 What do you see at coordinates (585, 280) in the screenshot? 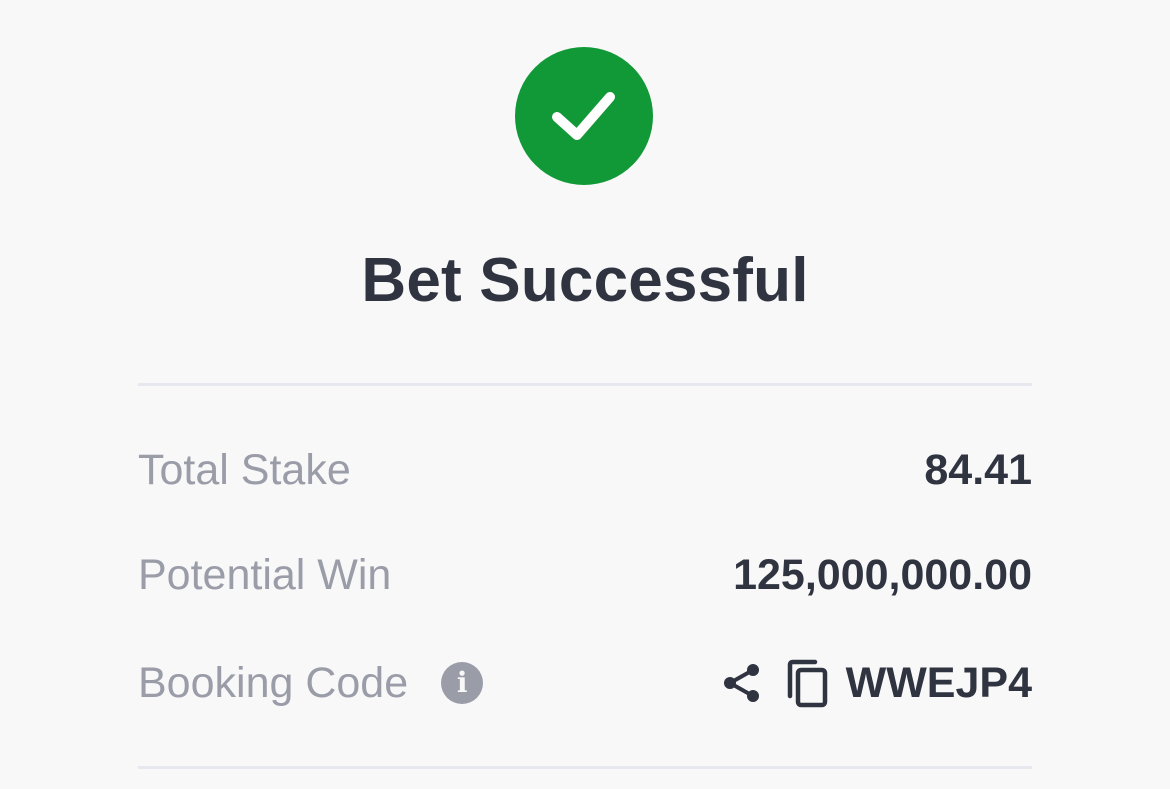
I see `page-title: Bet Successful` at bounding box center [585, 280].